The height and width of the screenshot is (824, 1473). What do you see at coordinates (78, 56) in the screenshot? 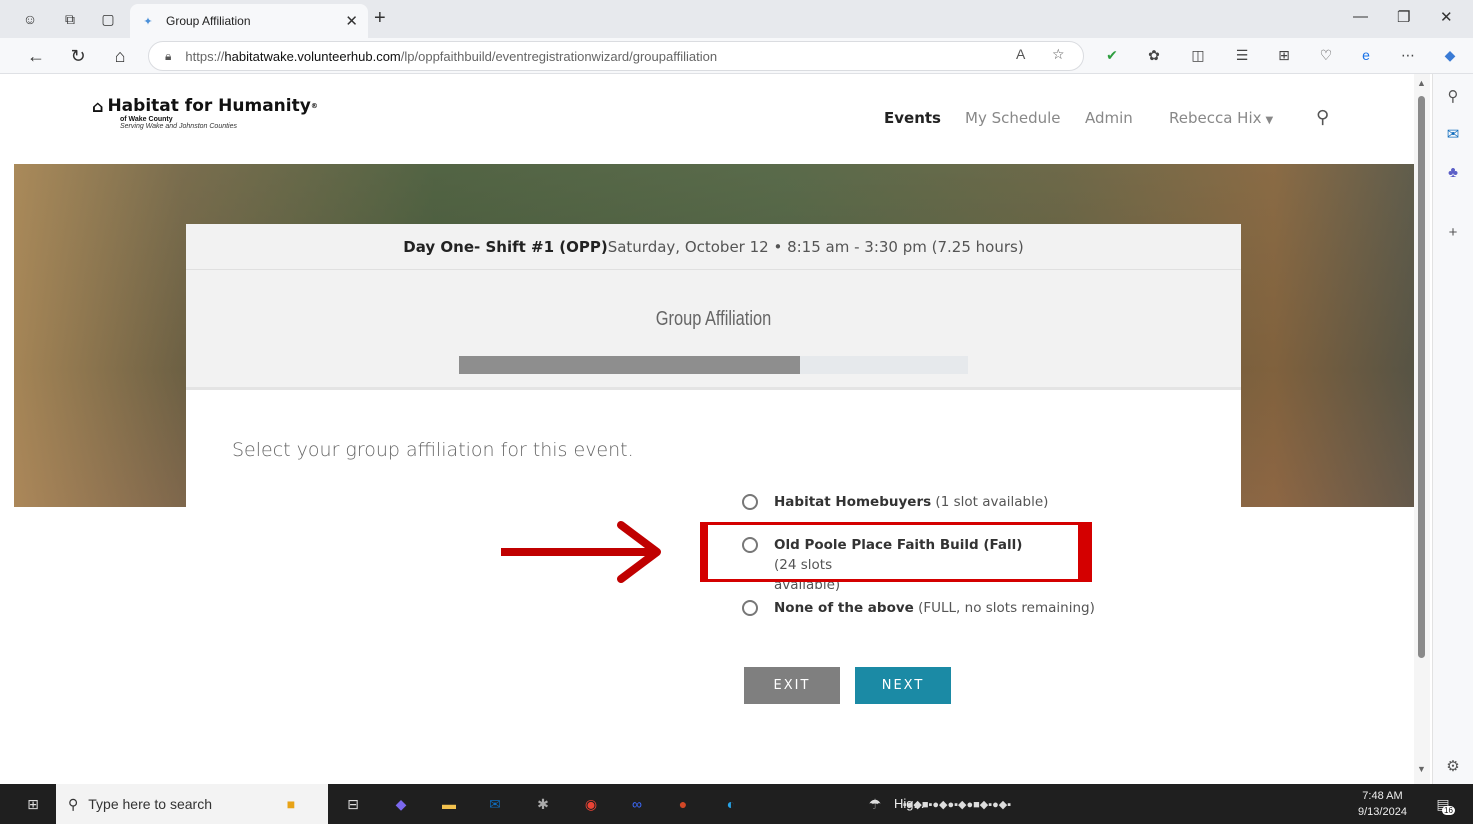
I see `refresh-icon: ↻` at bounding box center [78, 56].